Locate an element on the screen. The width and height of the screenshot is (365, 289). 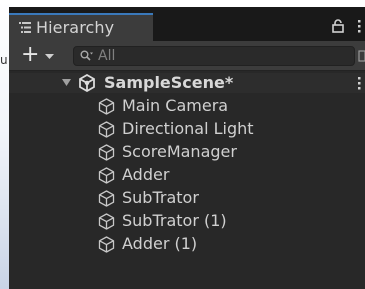
list-item-label: Directional Light is located at coordinates (188, 128).